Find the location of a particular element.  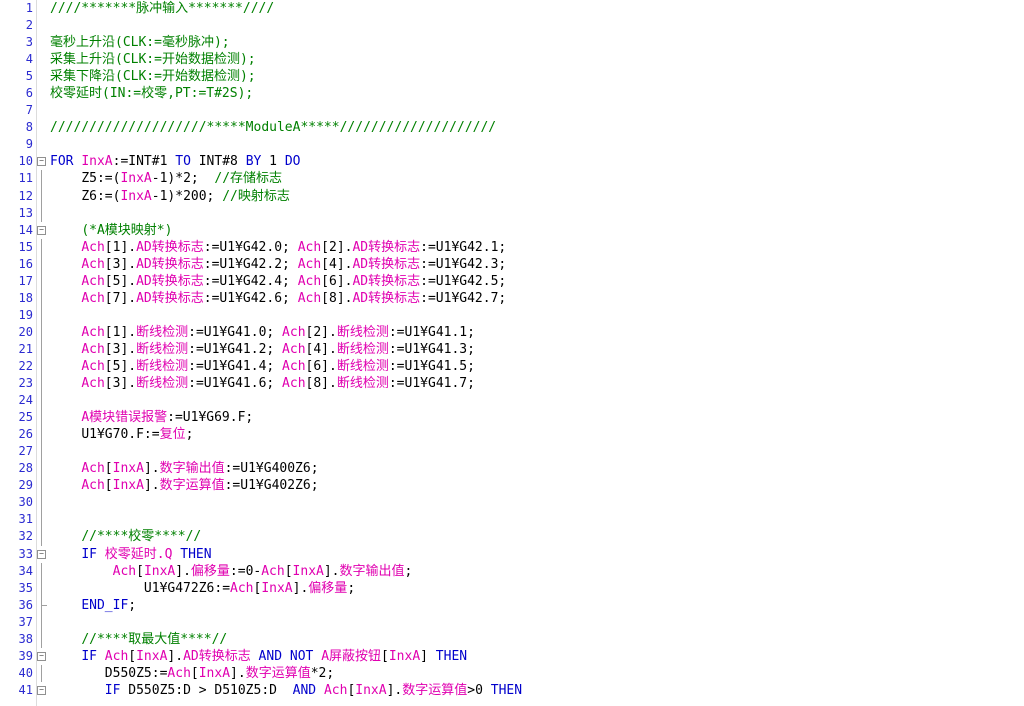

code-line: 12 Z6:=(InxA-1)*200; //映射标志 is located at coordinates (512, 196).